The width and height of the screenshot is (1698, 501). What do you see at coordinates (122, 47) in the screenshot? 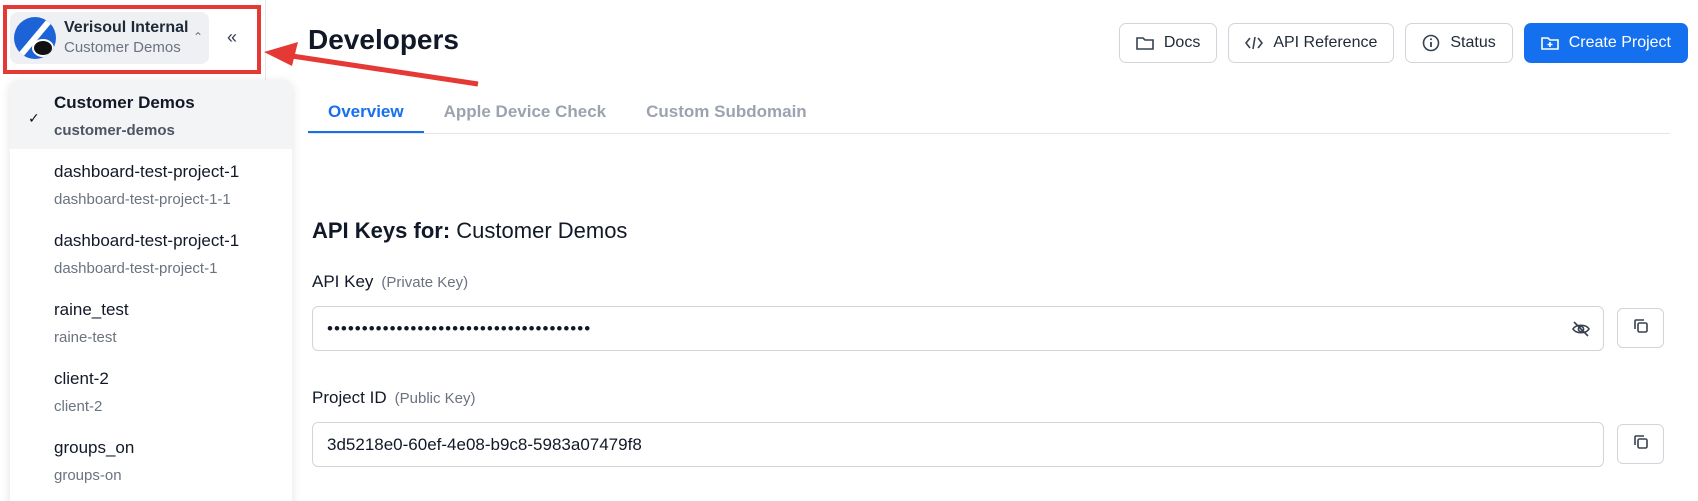
I see `current-project: Customer Demos` at bounding box center [122, 47].